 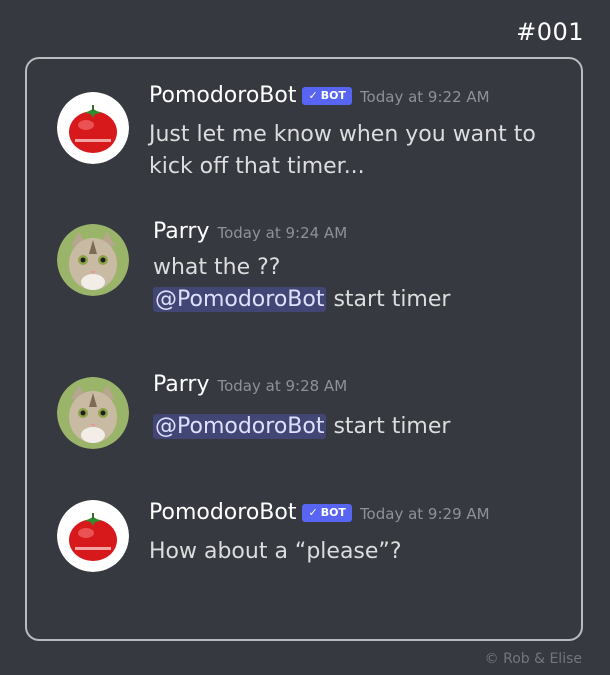 I want to click on message-line: How about a “please”?, so click(x=275, y=551).